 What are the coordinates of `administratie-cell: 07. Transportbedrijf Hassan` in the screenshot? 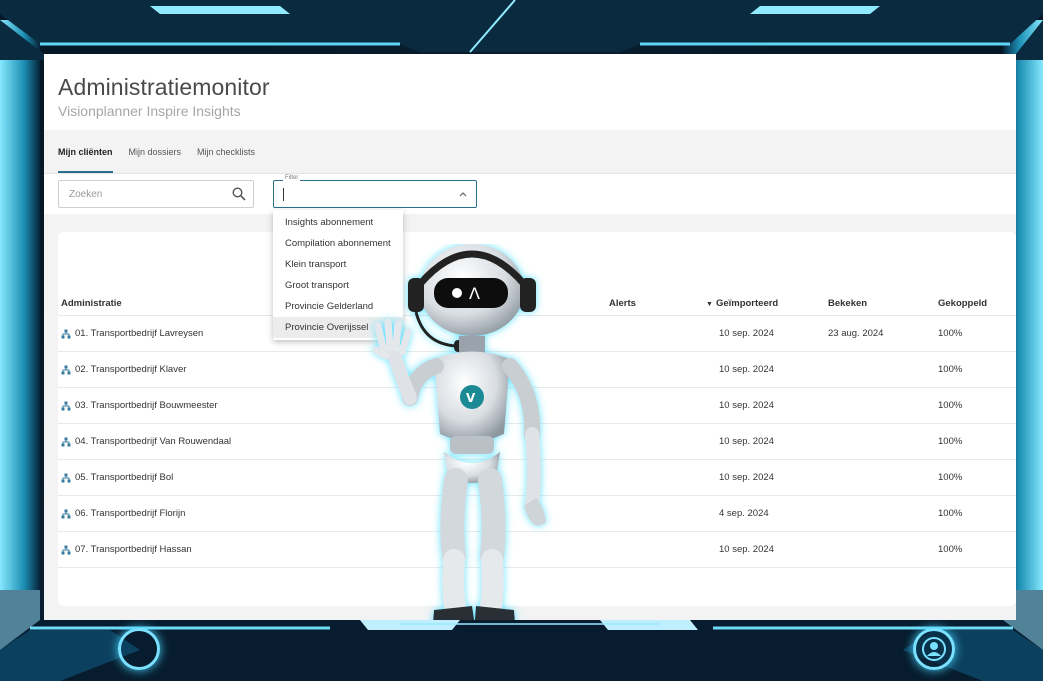 It's located at (126, 549).